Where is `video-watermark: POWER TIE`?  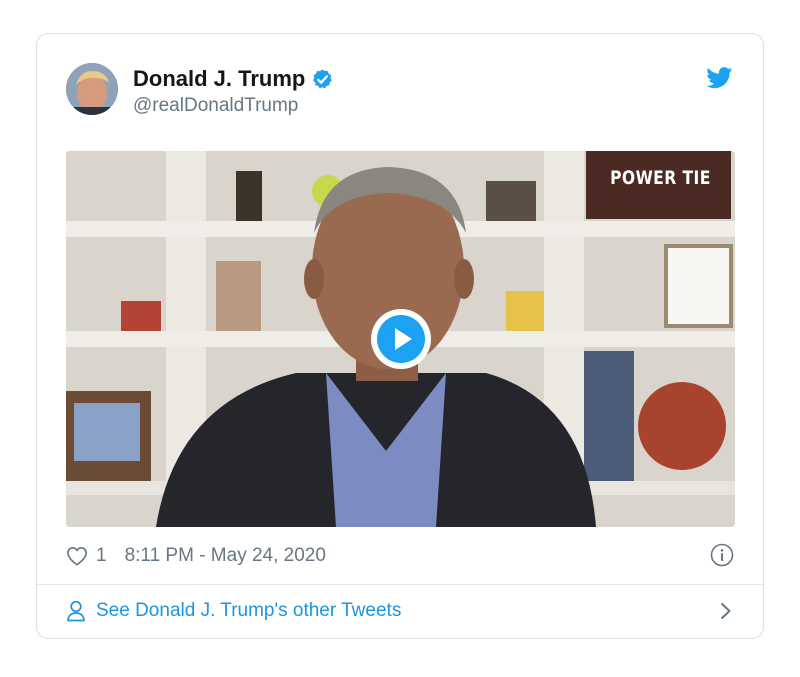
video-watermark: POWER TIE is located at coordinates (660, 178).